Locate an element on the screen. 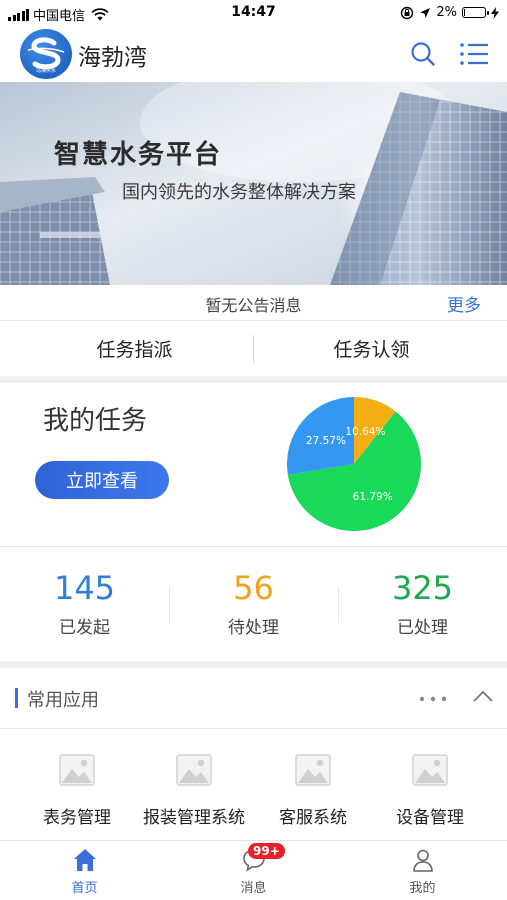 Image resolution: width=507 pixels, height=900 pixels. notice-more-link: 更多 is located at coordinates (464, 303).